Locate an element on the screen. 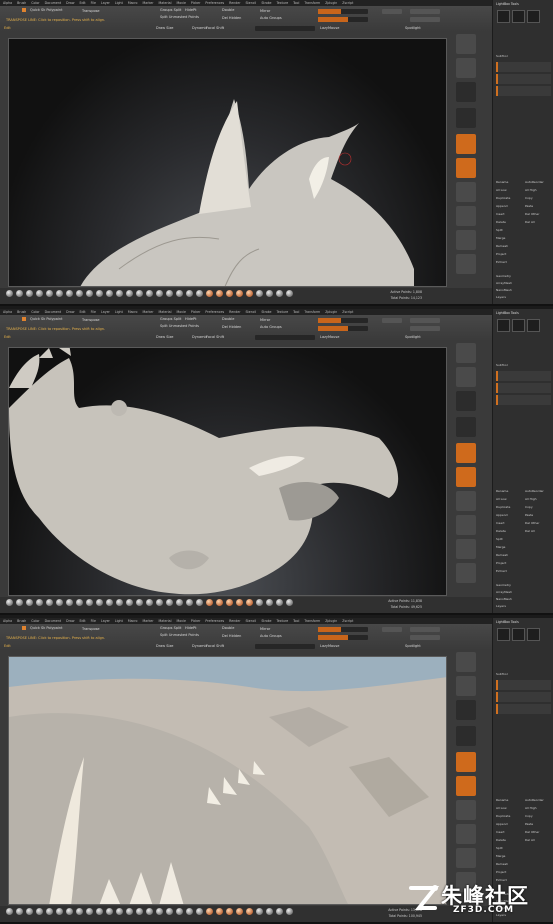 This screenshot has height=924, width=553. tray-action: All High is located at coordinates (531, 499).